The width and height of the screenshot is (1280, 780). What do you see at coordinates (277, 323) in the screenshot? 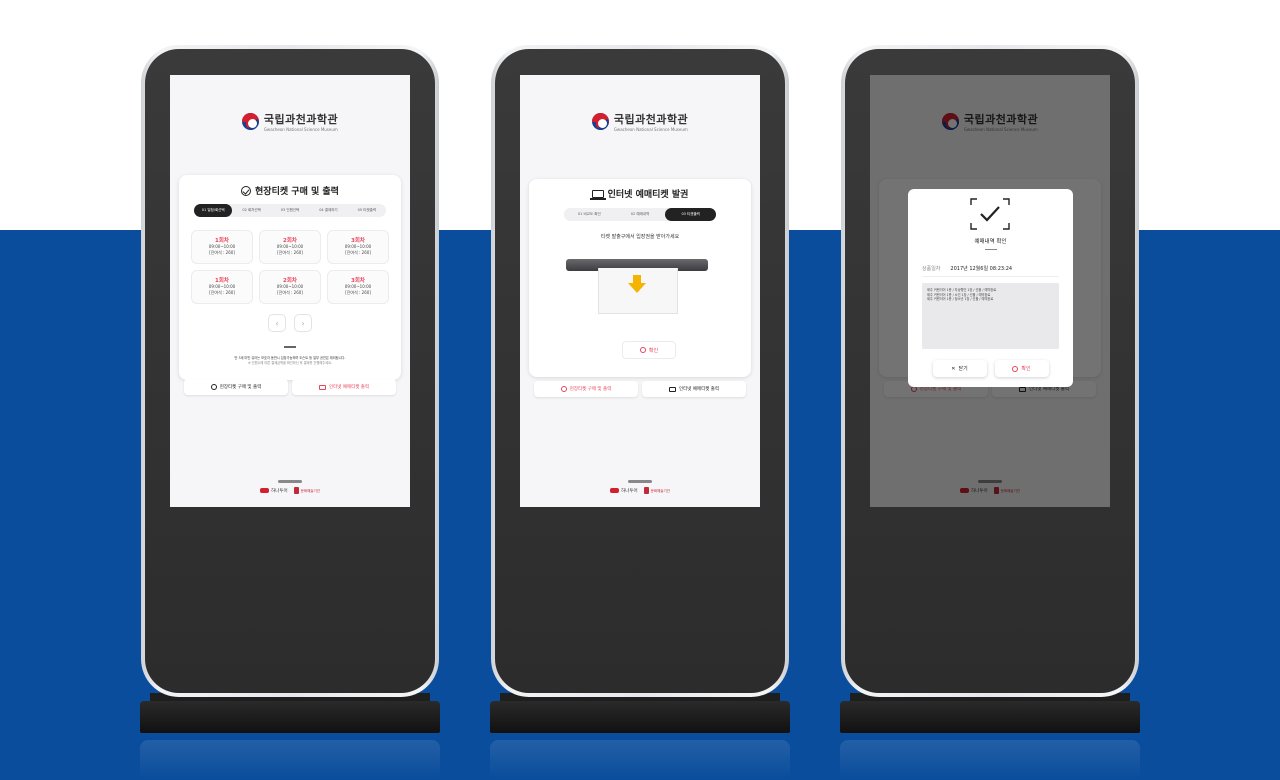
I see `prev-page-button: ‹` at bounding box center [277, 323].